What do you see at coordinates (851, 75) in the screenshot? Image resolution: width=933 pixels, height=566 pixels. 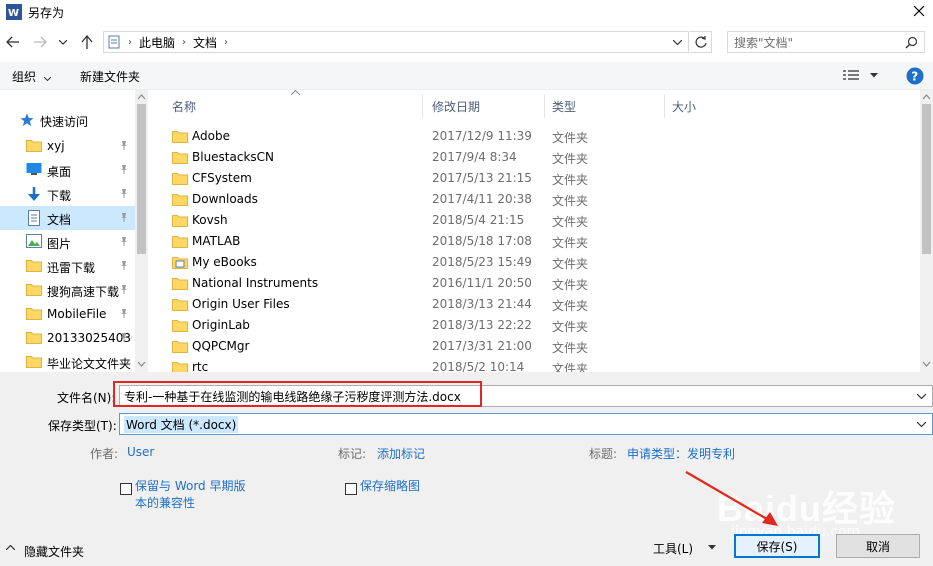 I see `view-options-icon` at bounding box center [851, 75].